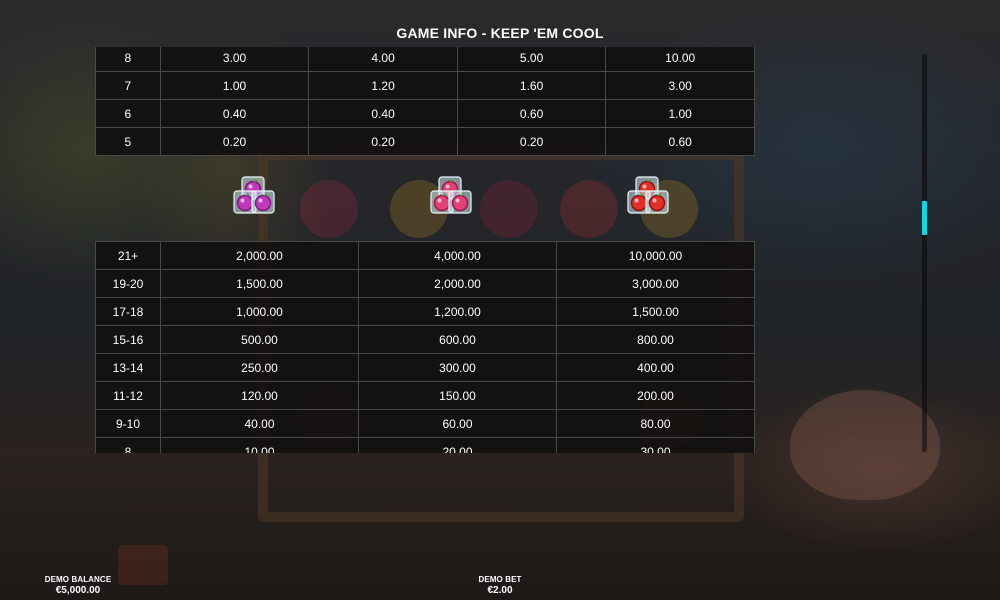 The width and height of the screenshot is (1000, 600). What do you see at coordinates (500, 33) in the screenshot?
I see `page-title: GAME INFO - KEEP 'EM COOL` at bounding box center [500, 33].